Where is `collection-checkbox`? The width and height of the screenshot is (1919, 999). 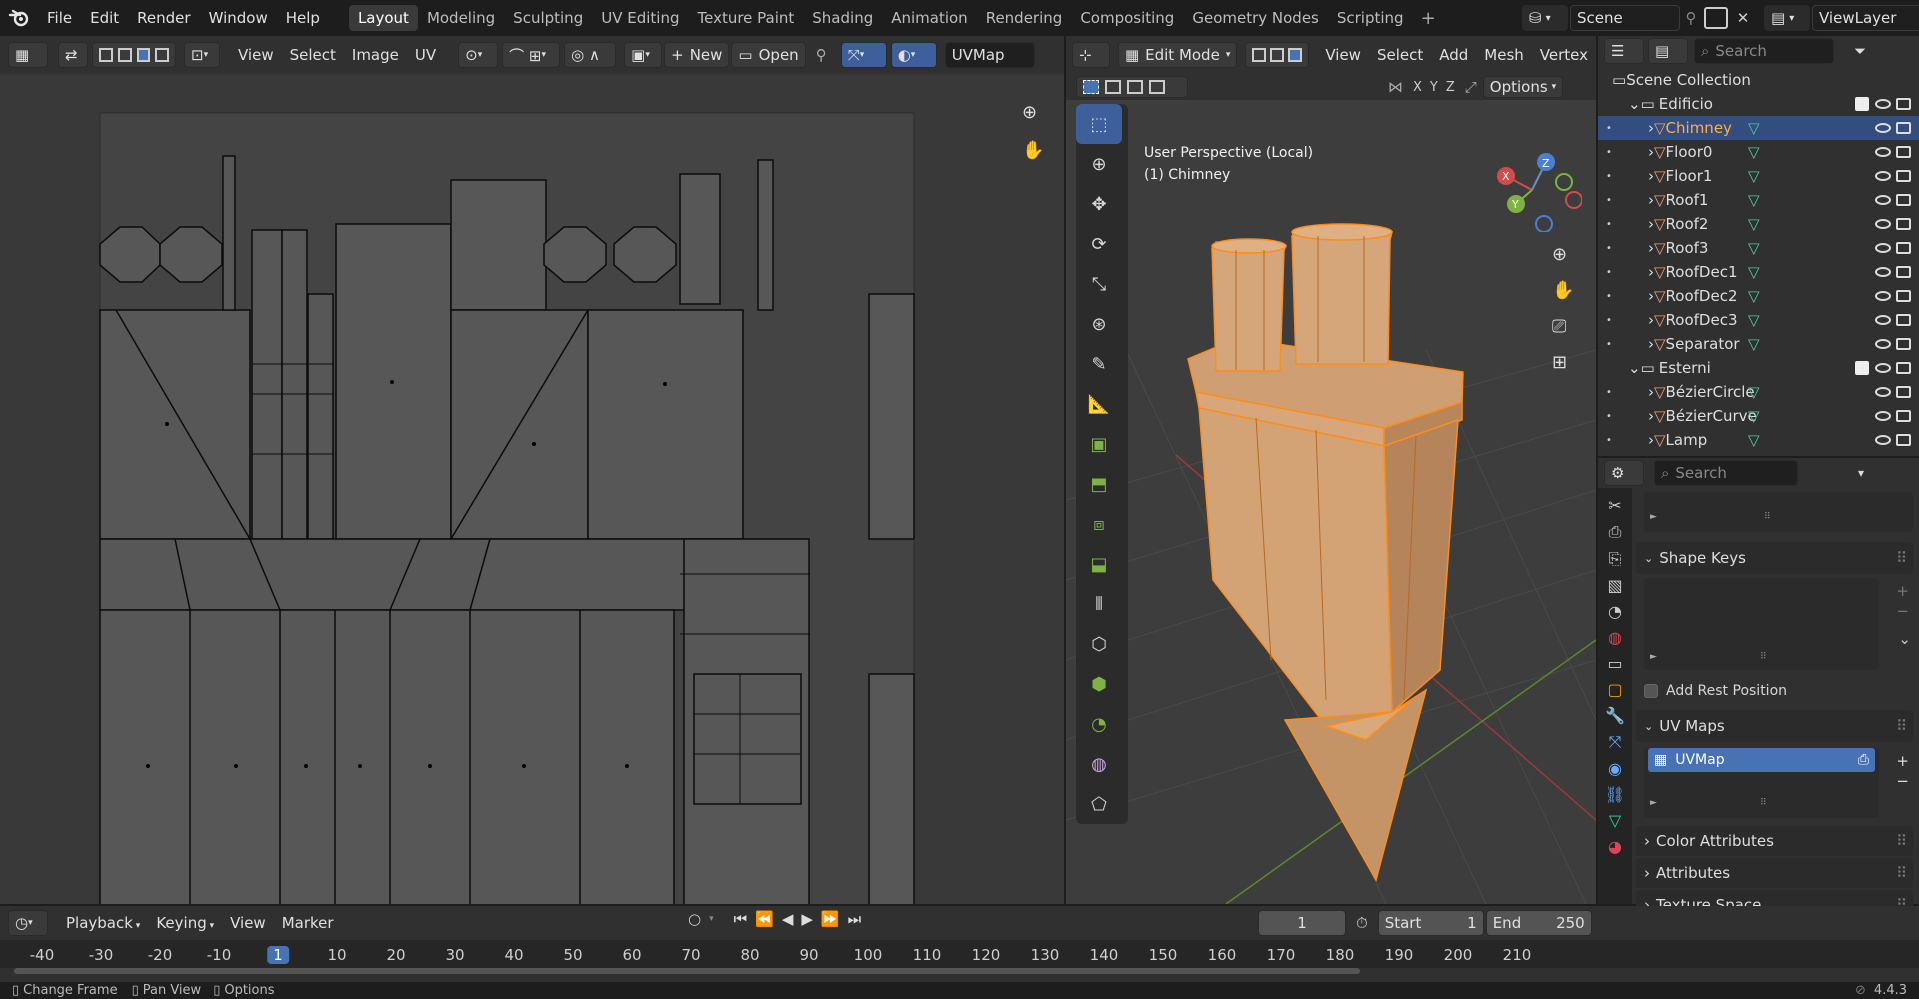 collection-checkbox is located at coordinates (1862, 104).